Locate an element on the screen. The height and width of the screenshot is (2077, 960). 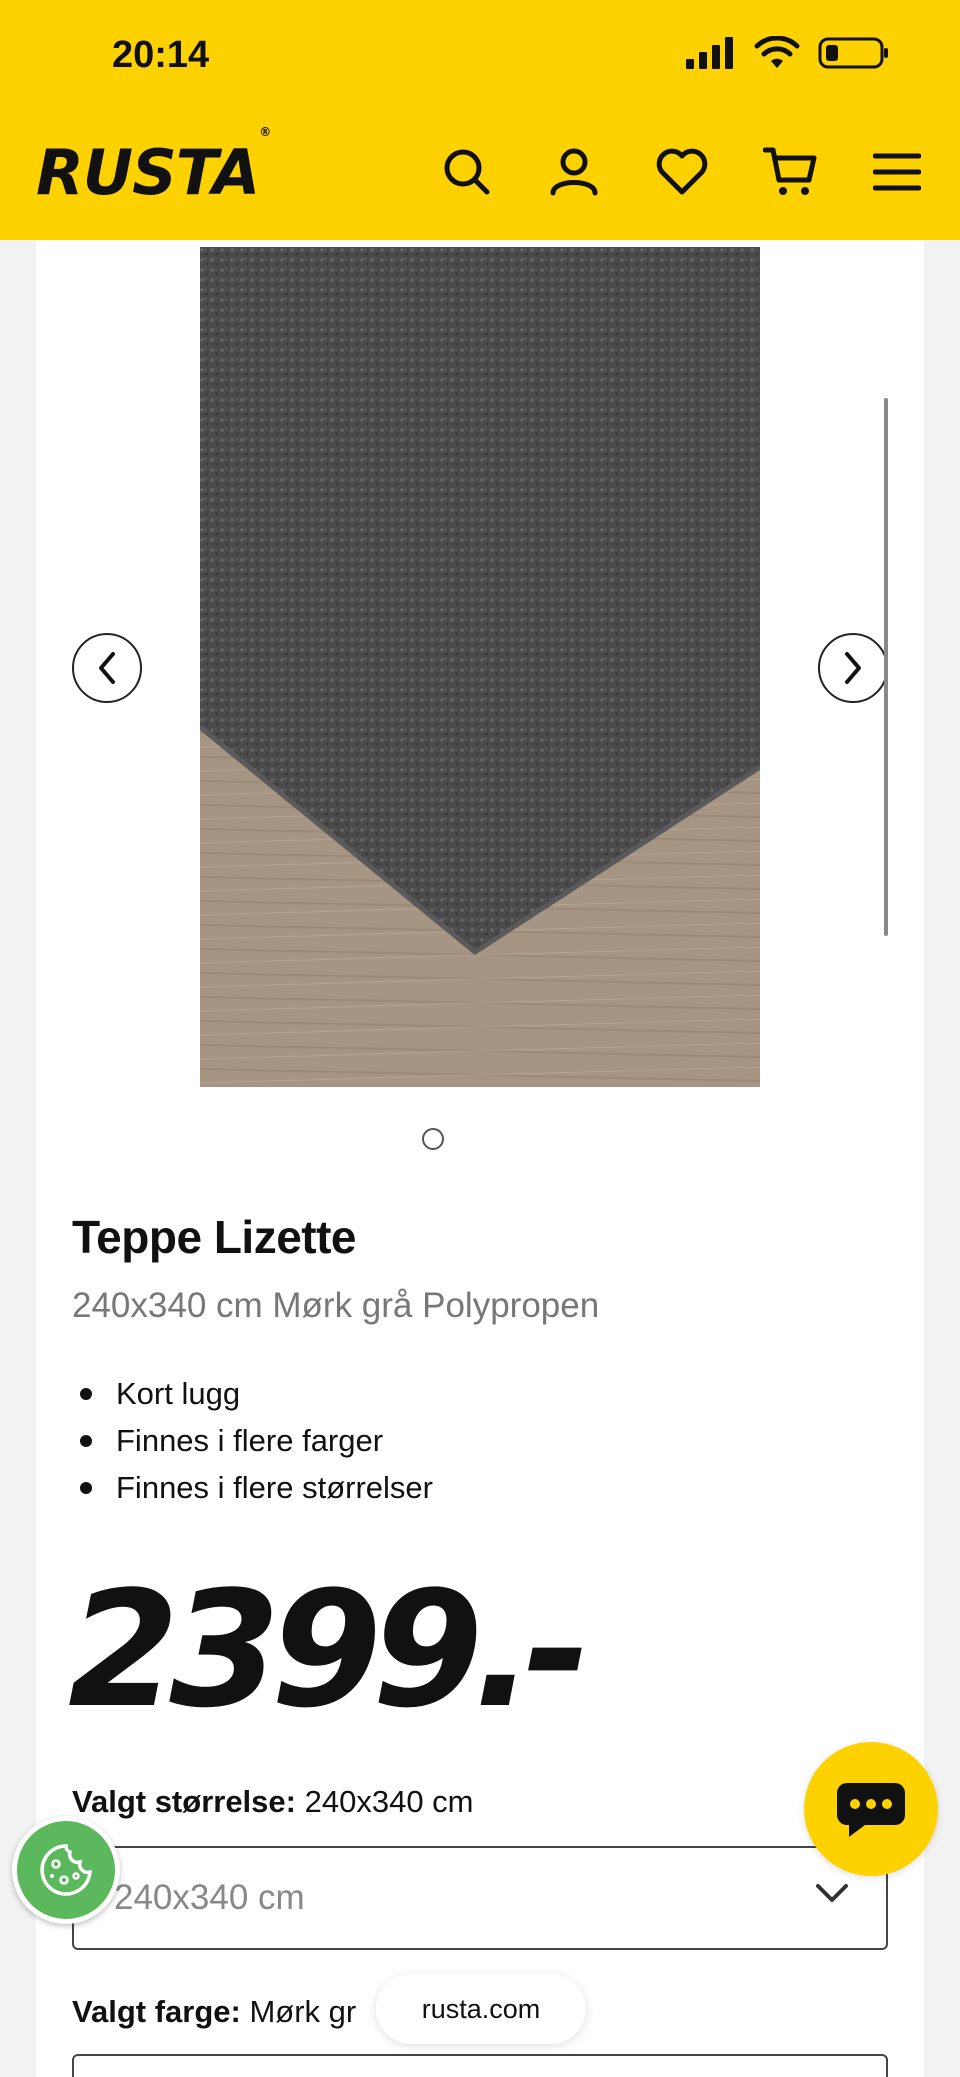
cookie-settings-button is located at coordinates (66, 1870).